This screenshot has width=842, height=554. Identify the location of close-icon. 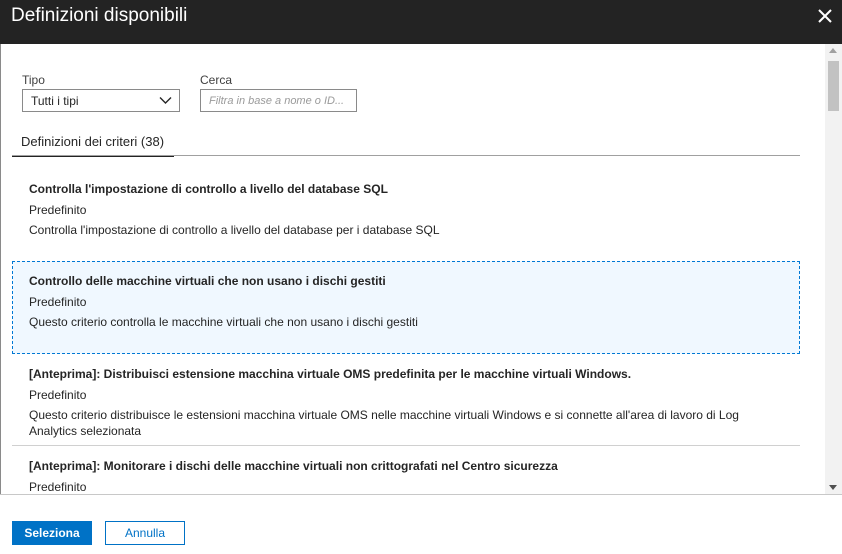
(825, 16).